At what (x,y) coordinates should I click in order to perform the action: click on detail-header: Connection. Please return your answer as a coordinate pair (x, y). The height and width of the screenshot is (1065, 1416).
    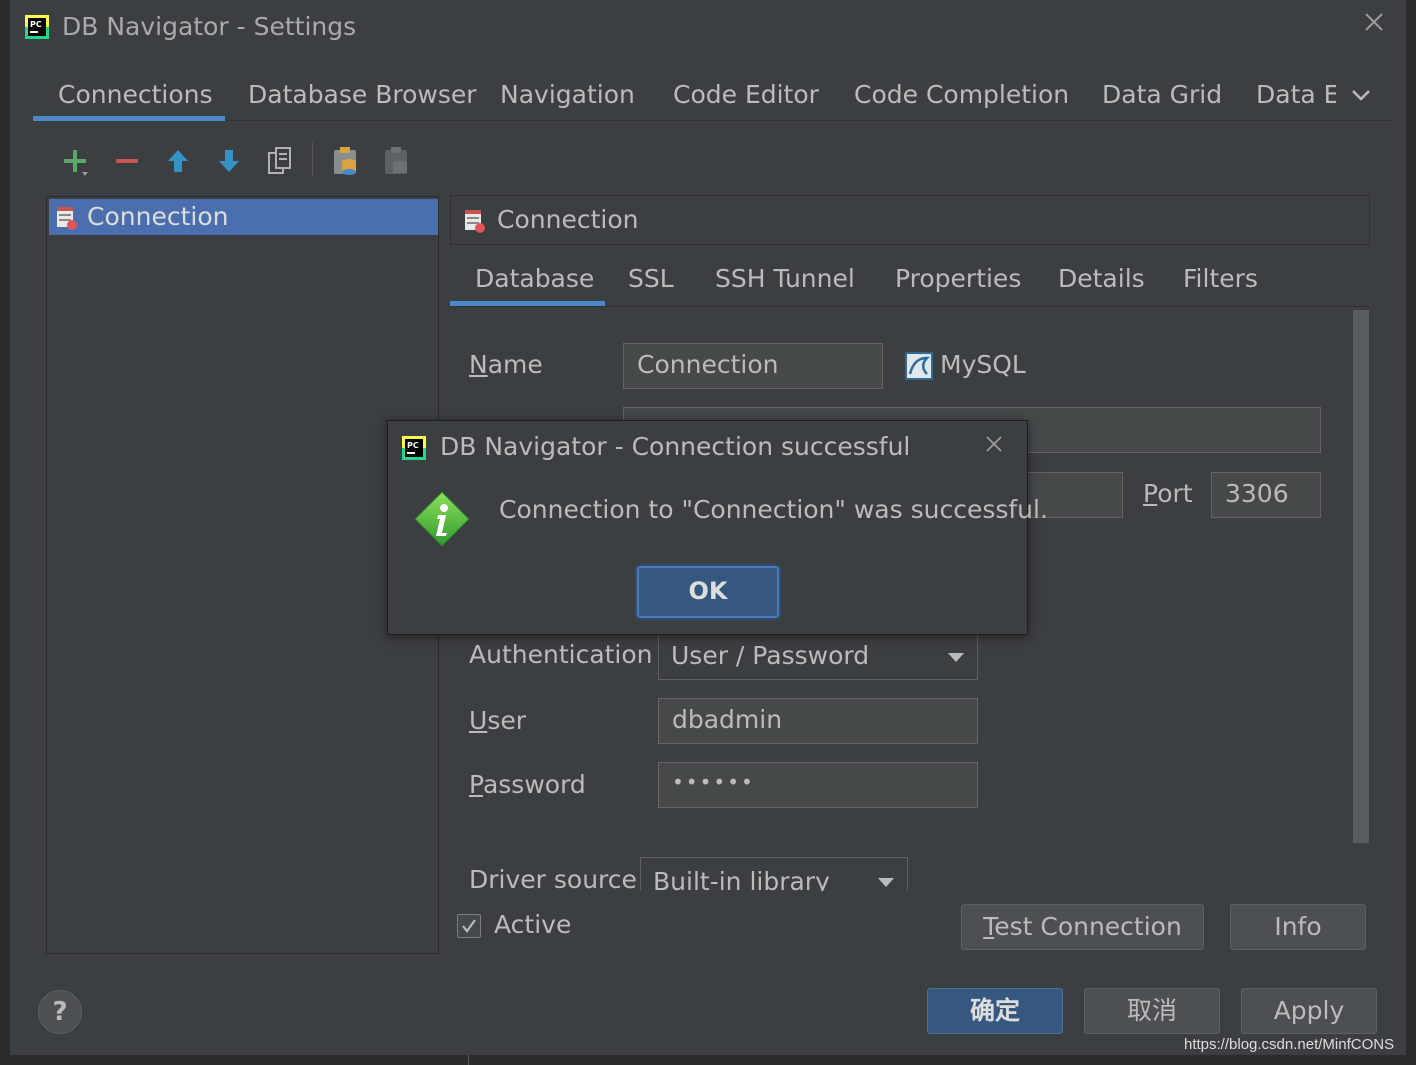
    Looking at the image, I should click on (910, 220).